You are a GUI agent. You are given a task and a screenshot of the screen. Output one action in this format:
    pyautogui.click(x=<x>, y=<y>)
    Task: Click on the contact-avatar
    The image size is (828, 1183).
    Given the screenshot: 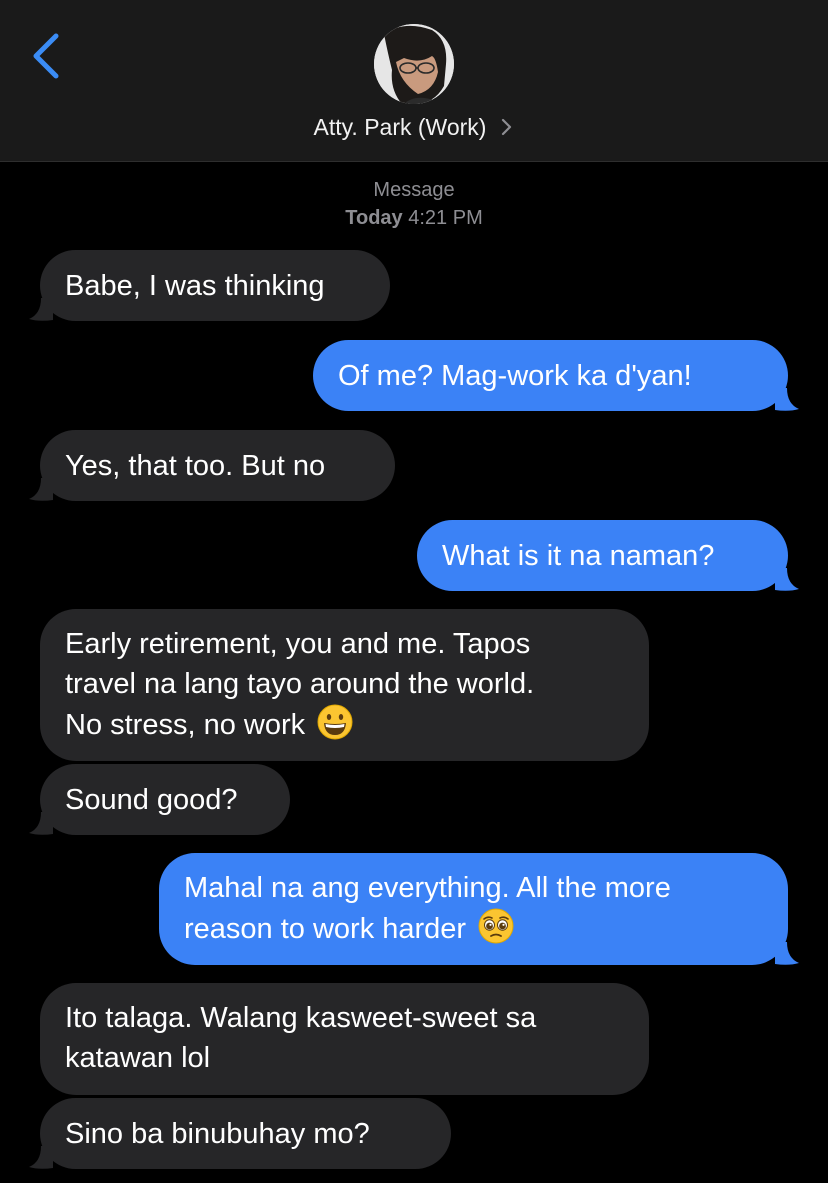 What is the action you would take?
    pyautogui.click(x=414, y=64)
    